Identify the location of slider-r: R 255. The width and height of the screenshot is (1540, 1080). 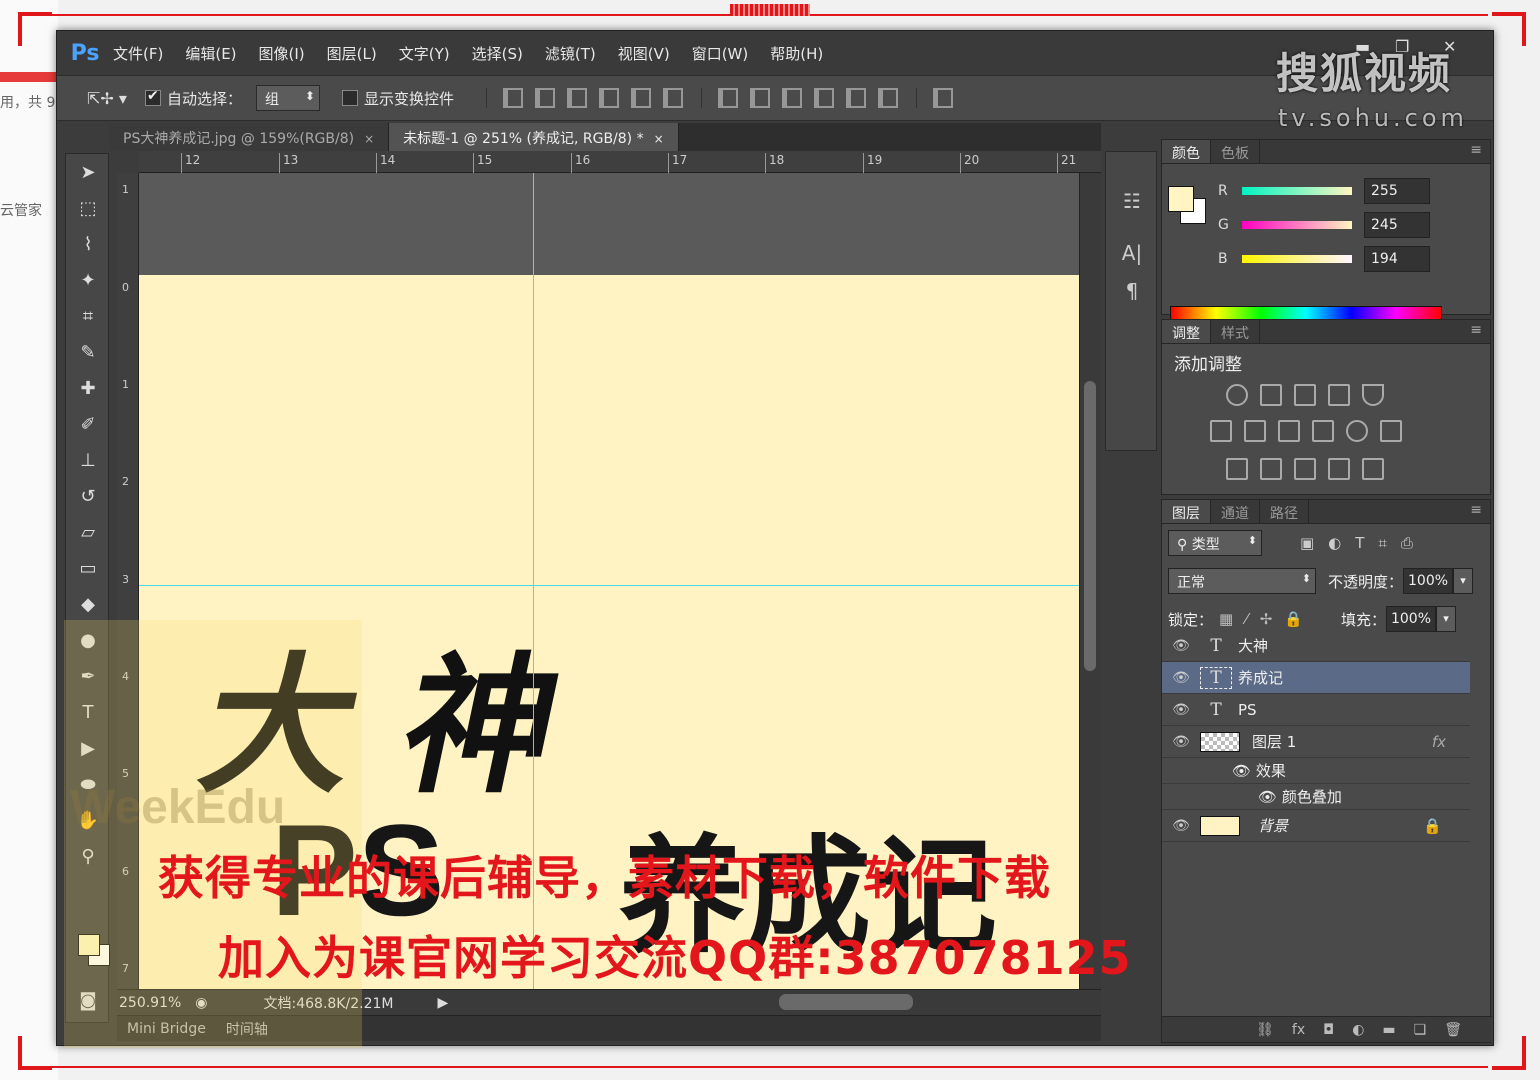
(1324, 191).